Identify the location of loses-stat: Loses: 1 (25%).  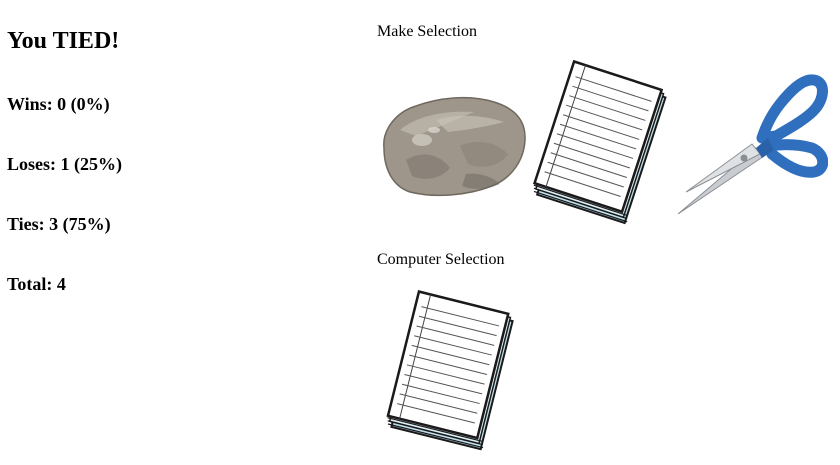
(64, 164).